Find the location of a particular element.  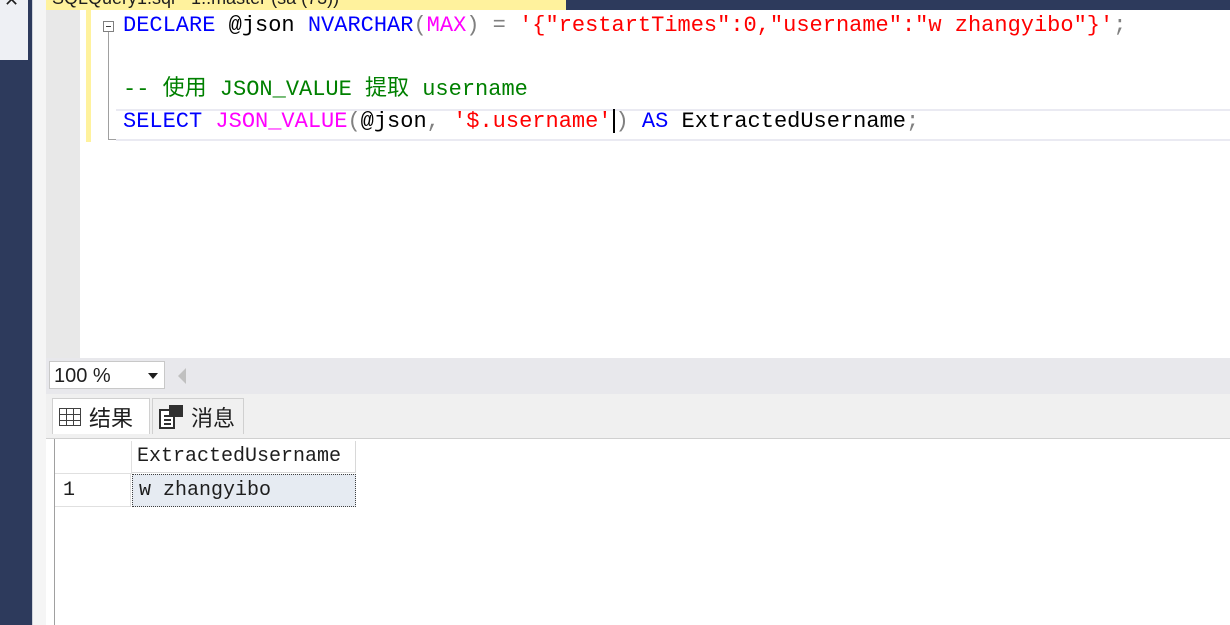

grid-corner is located at coordinates (93, 457).